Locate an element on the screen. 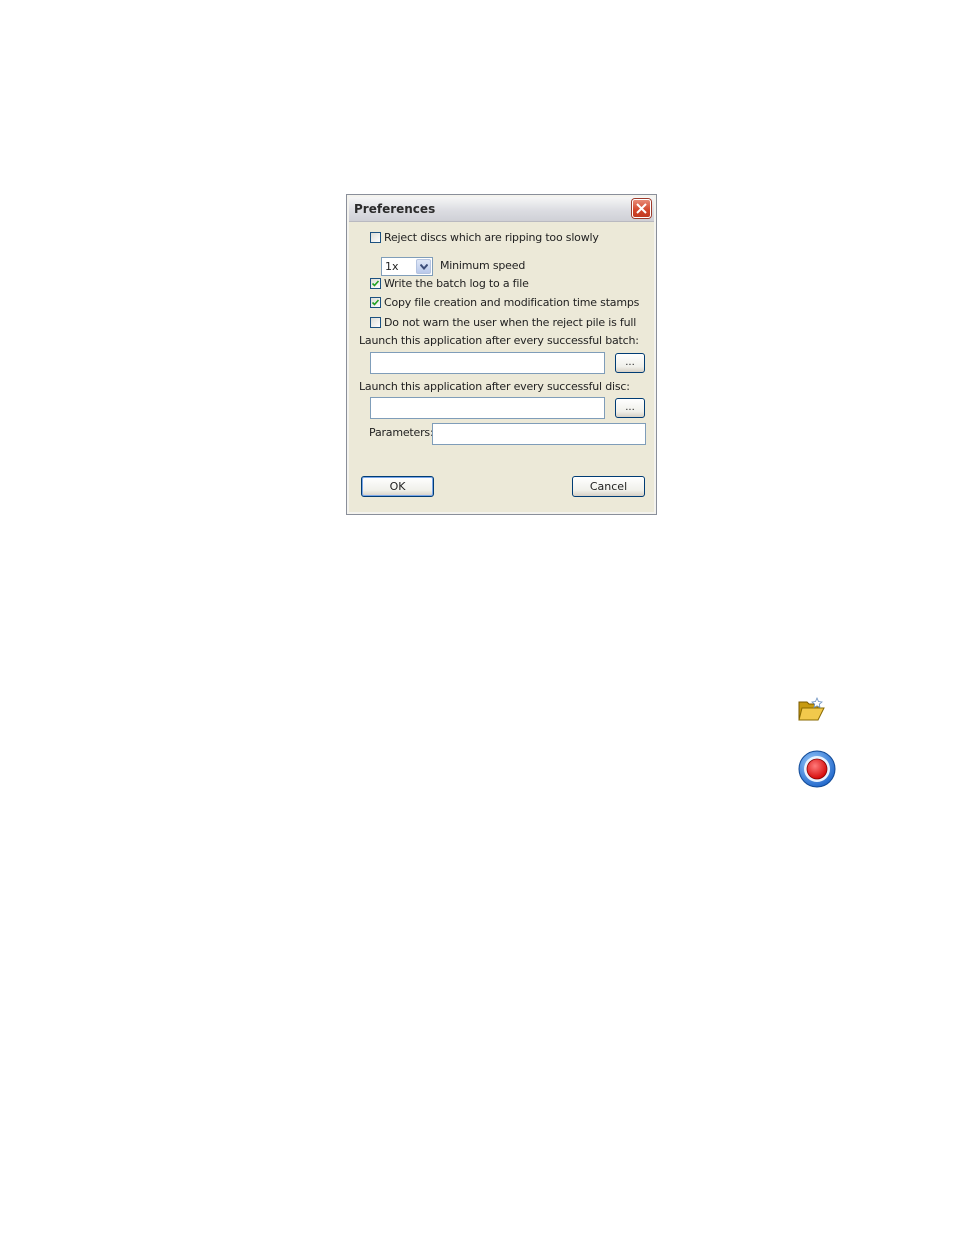  dropdown-button is located at coordinates (423, 266).